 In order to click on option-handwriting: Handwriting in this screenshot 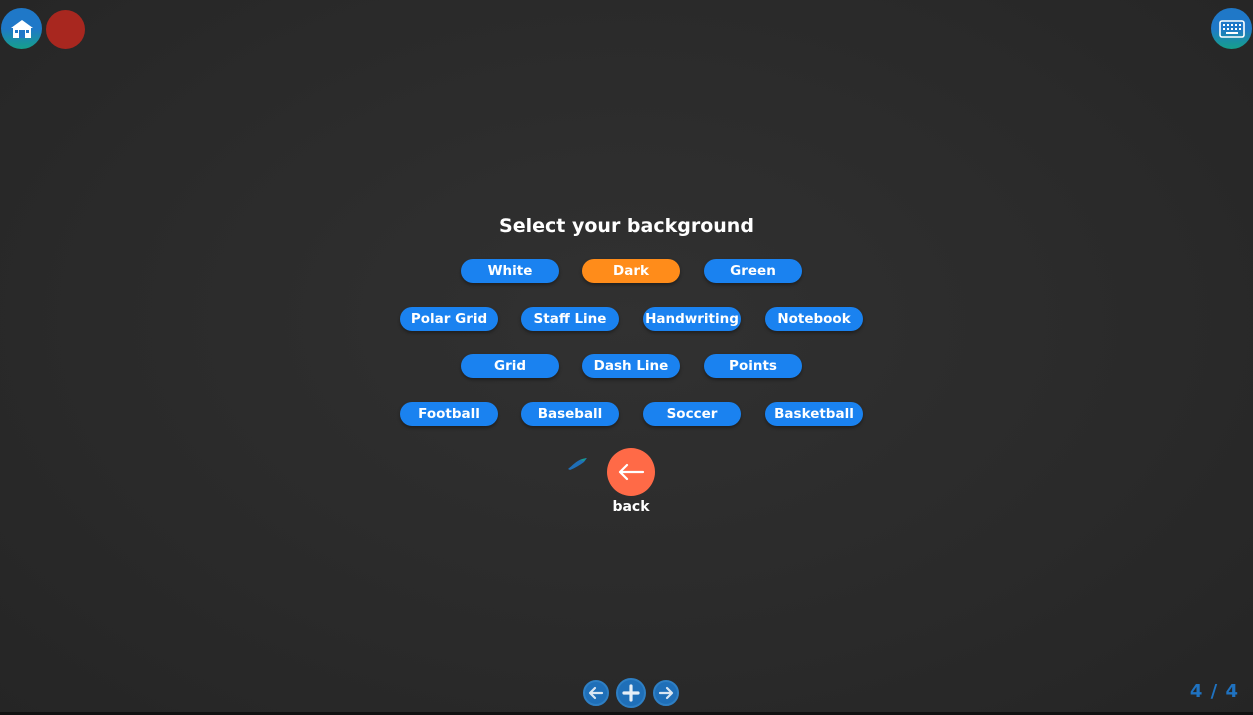, I will do `click(692, 319)`.